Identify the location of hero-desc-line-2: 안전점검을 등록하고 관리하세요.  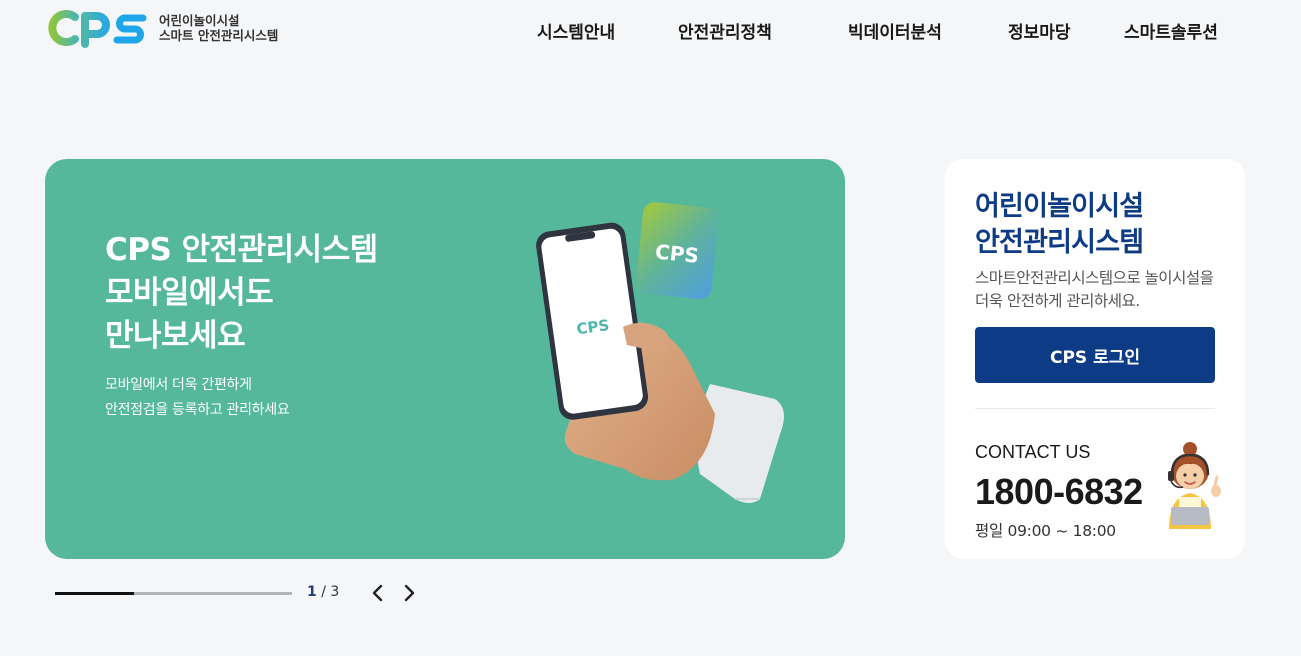
(197, 410).